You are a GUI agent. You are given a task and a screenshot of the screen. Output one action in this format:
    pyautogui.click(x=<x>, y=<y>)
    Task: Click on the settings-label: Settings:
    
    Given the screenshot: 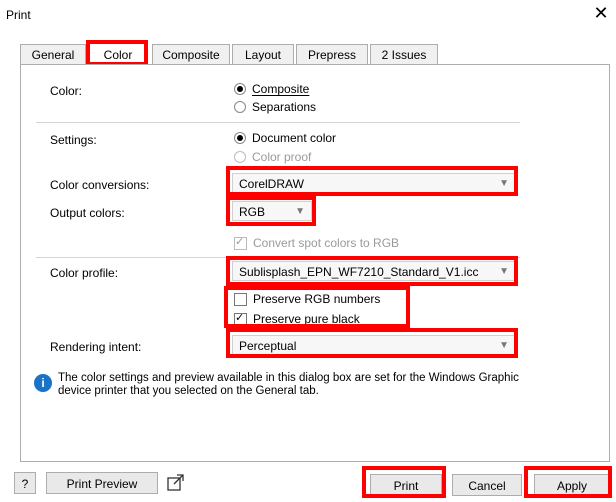 What is the action you would take?
    pyautogui.click(x=73, y=140)
    